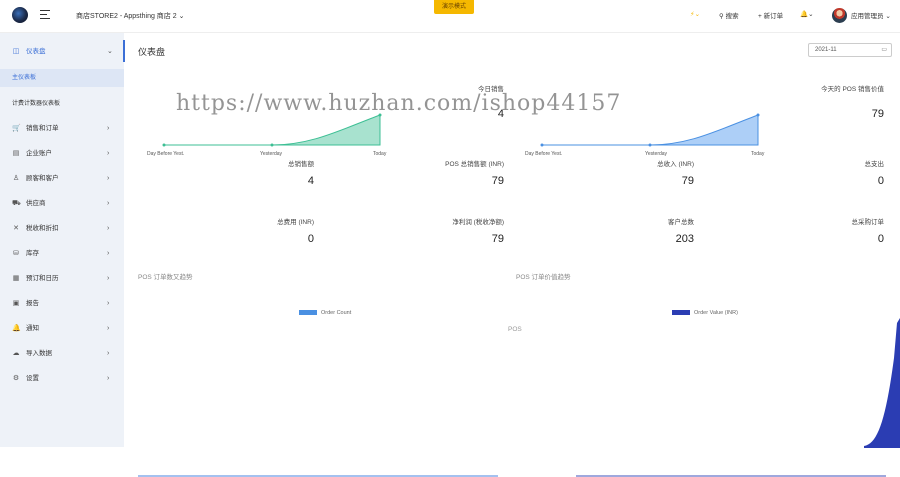 The width and height of the screenshot is (900, 477). What do you see at coordinates (399, 103) in the screenshot?
I see `watermark-text: https://www.huzhan.com/ishop44157` at bounding box center [399, 103].